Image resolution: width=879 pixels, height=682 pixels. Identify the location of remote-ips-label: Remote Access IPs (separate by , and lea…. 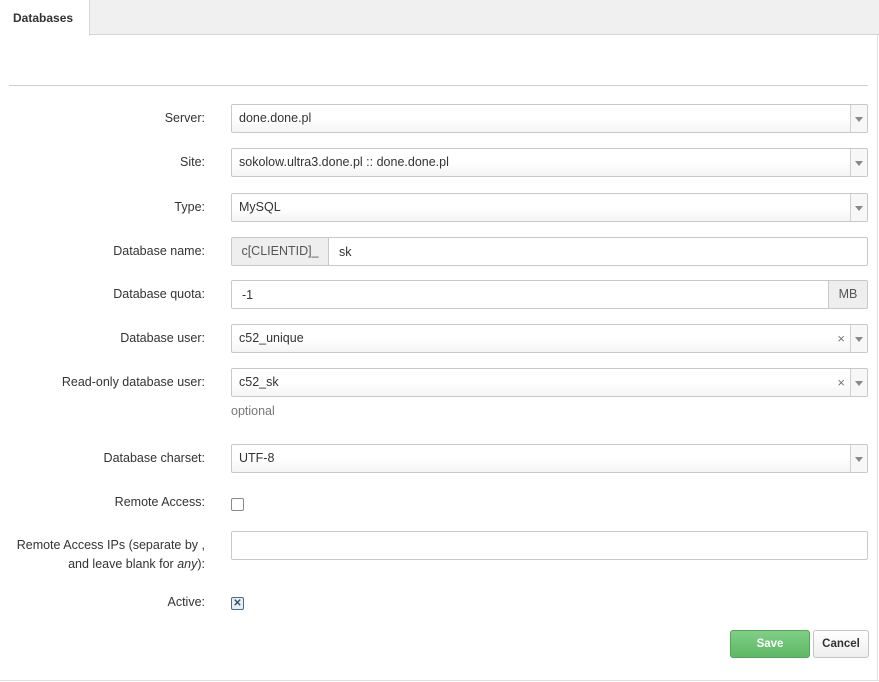
(105, 555).